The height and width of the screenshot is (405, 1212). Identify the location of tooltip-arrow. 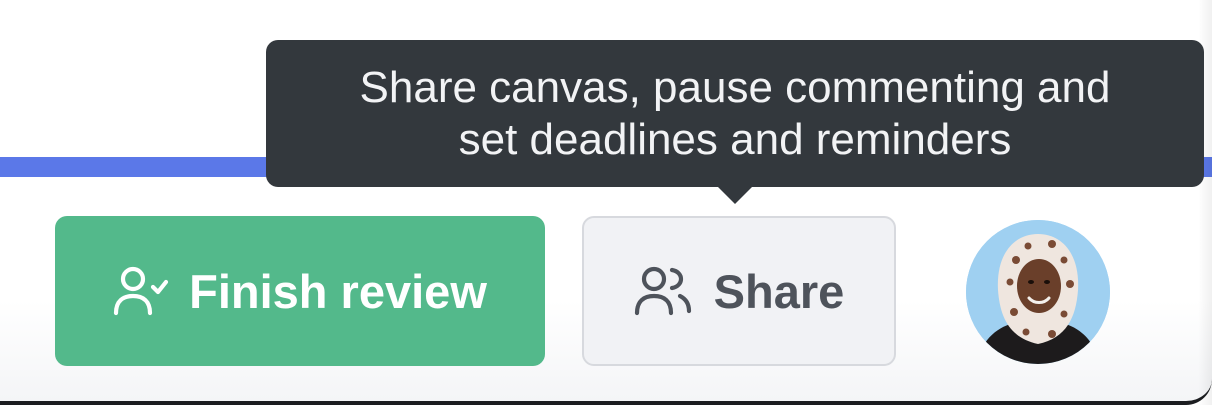
(735, 195).